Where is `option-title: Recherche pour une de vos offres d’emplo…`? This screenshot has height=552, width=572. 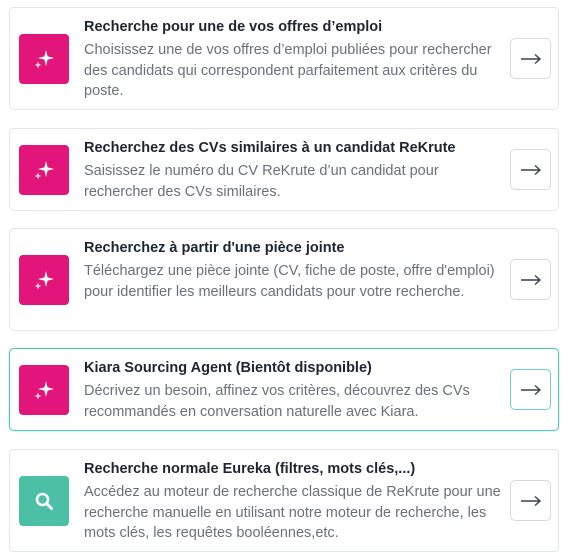 option-title: Recherche pour une de vos offres d’emplo… is located at coordinates (233, 27).